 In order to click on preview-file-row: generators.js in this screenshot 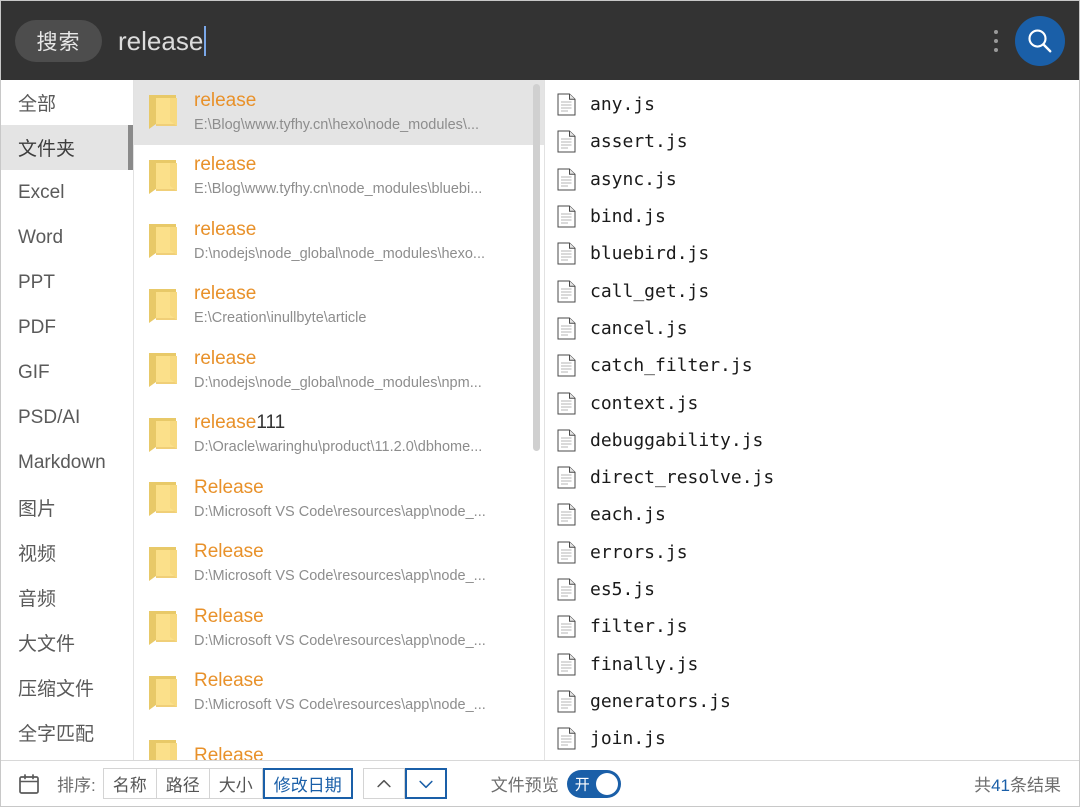, I will do `click(818, 701)`.